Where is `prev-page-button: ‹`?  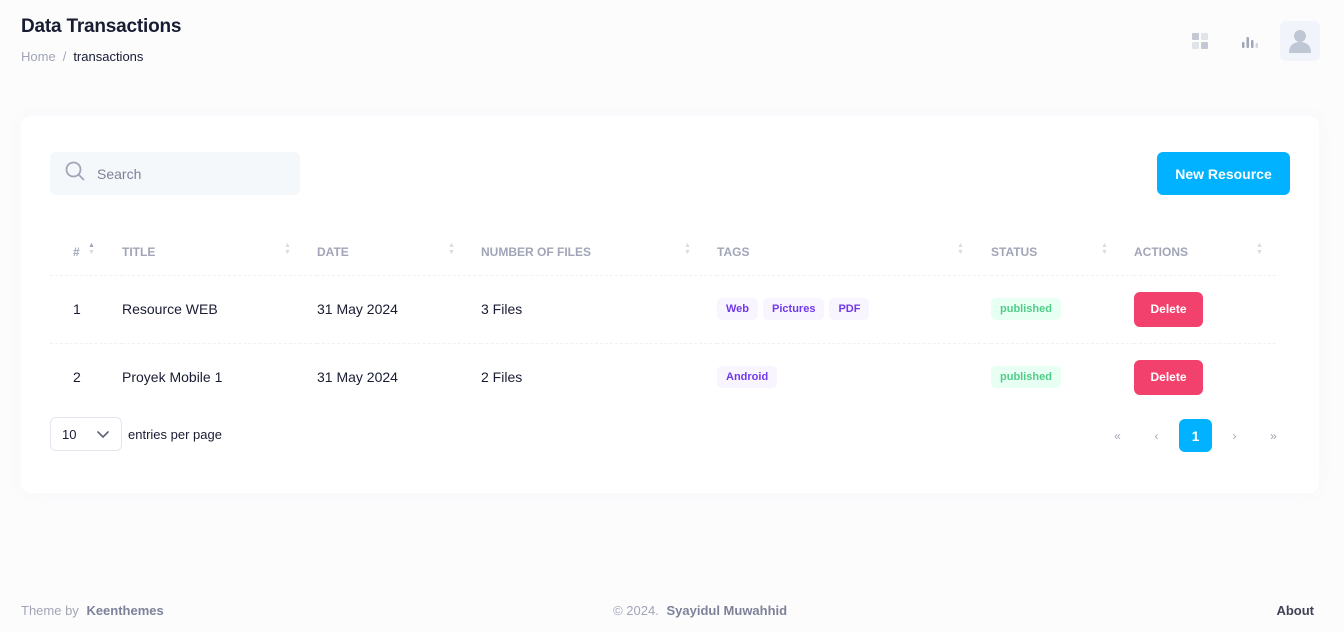 prev-page-button: ‹ is located at coordinates (1156, 435).